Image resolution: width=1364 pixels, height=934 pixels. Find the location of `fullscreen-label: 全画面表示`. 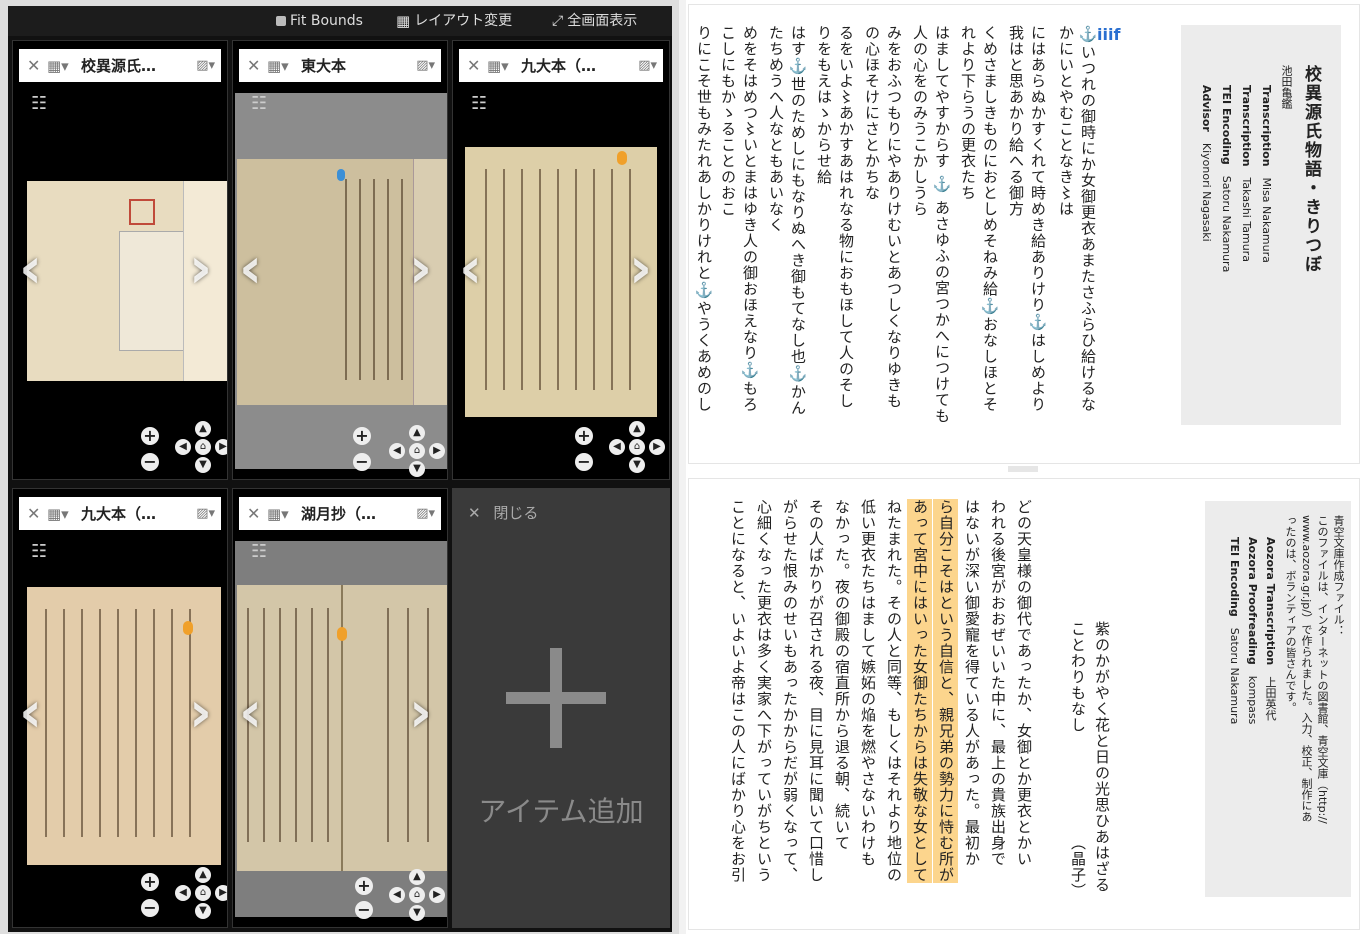

fullscreen-label: 全画面表示 is located at coordinates (602, 21).